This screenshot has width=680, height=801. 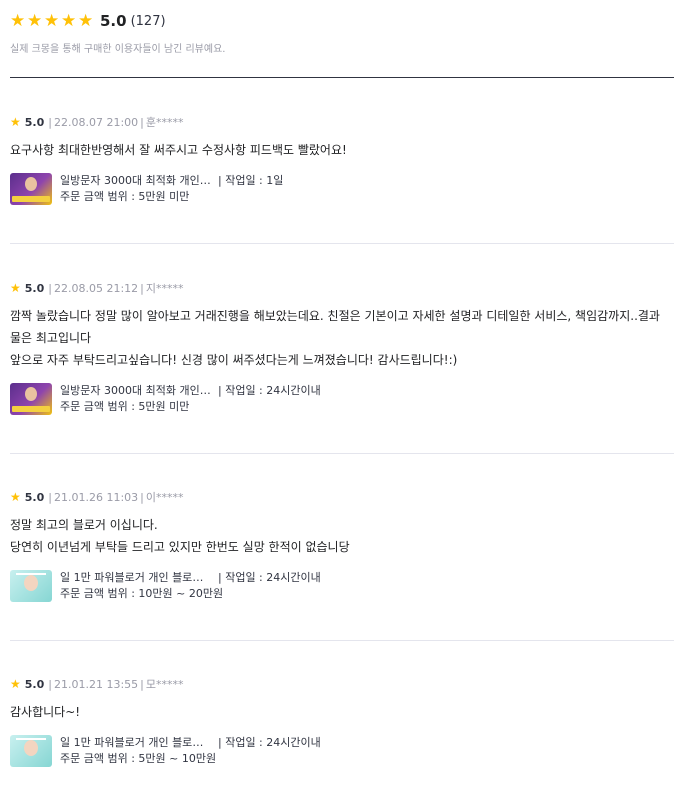 I want to click on review-user: 이*****, so click(x=164, y=497).